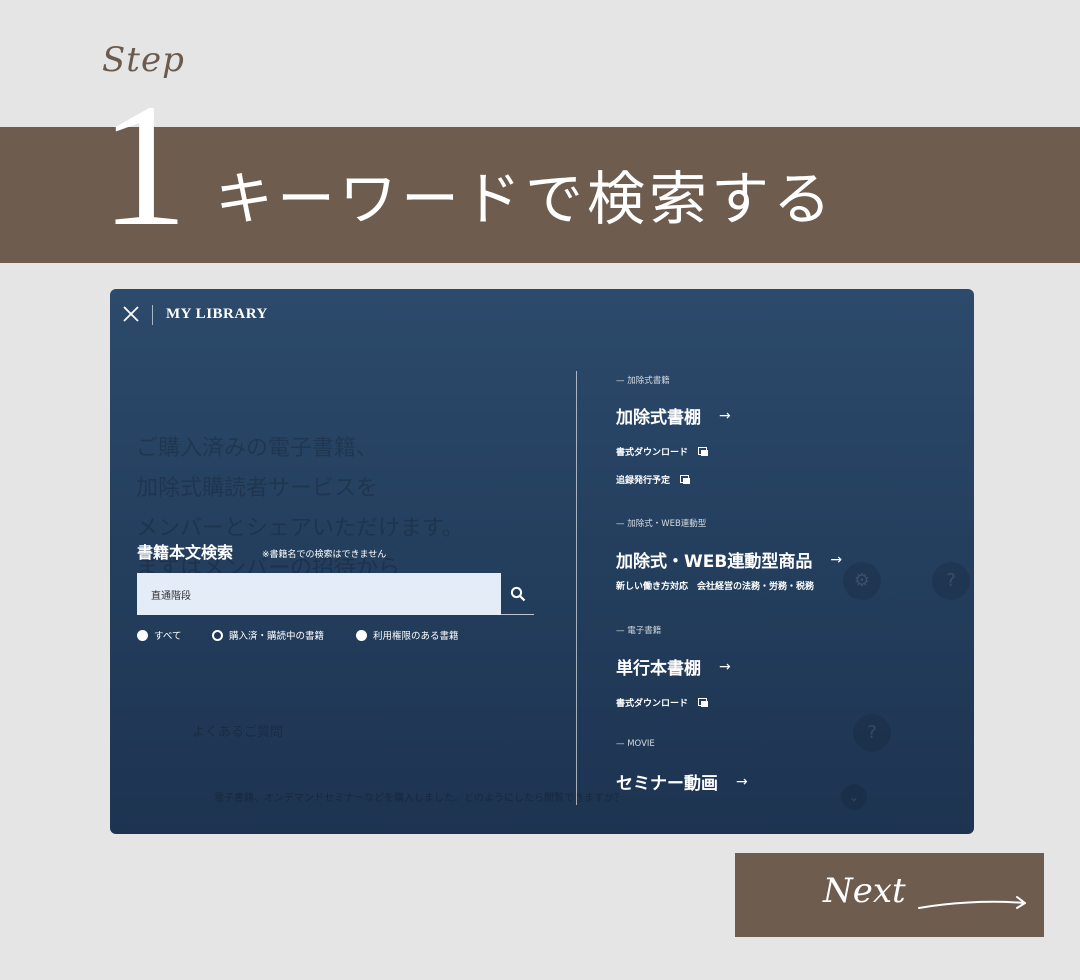 The image size is (1080, 980). I want to click on arrow-right-icon, so click(972, 902).